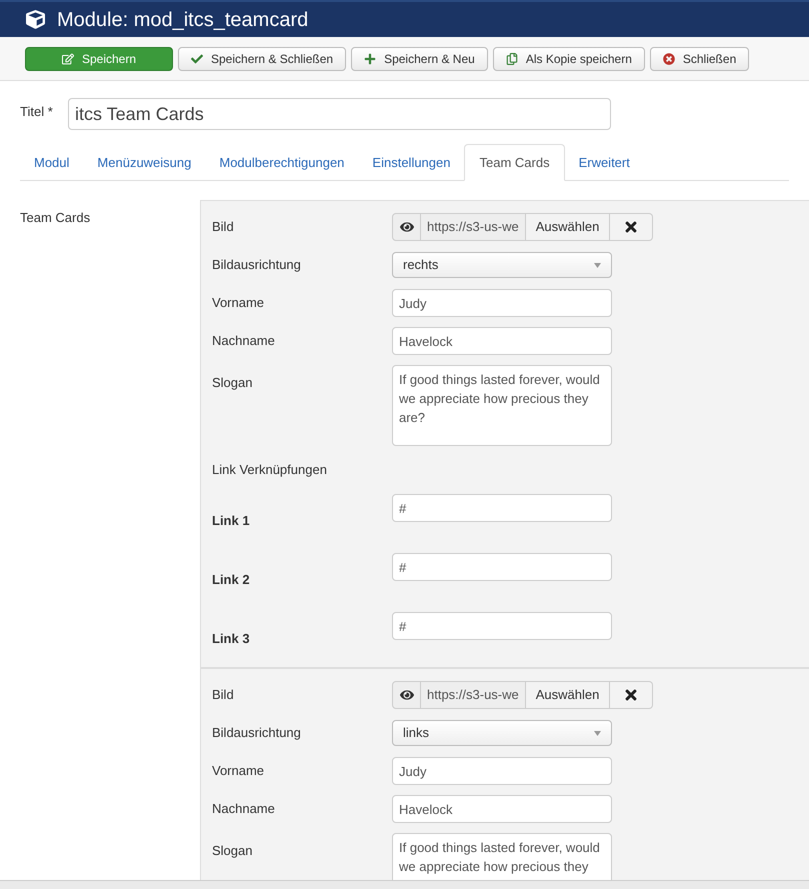 The height and width of the screenshot is (889, 809). I want to click on textarea-field: If good things lasted forever, would we appreciate how precious they are?, so click(502, 405).